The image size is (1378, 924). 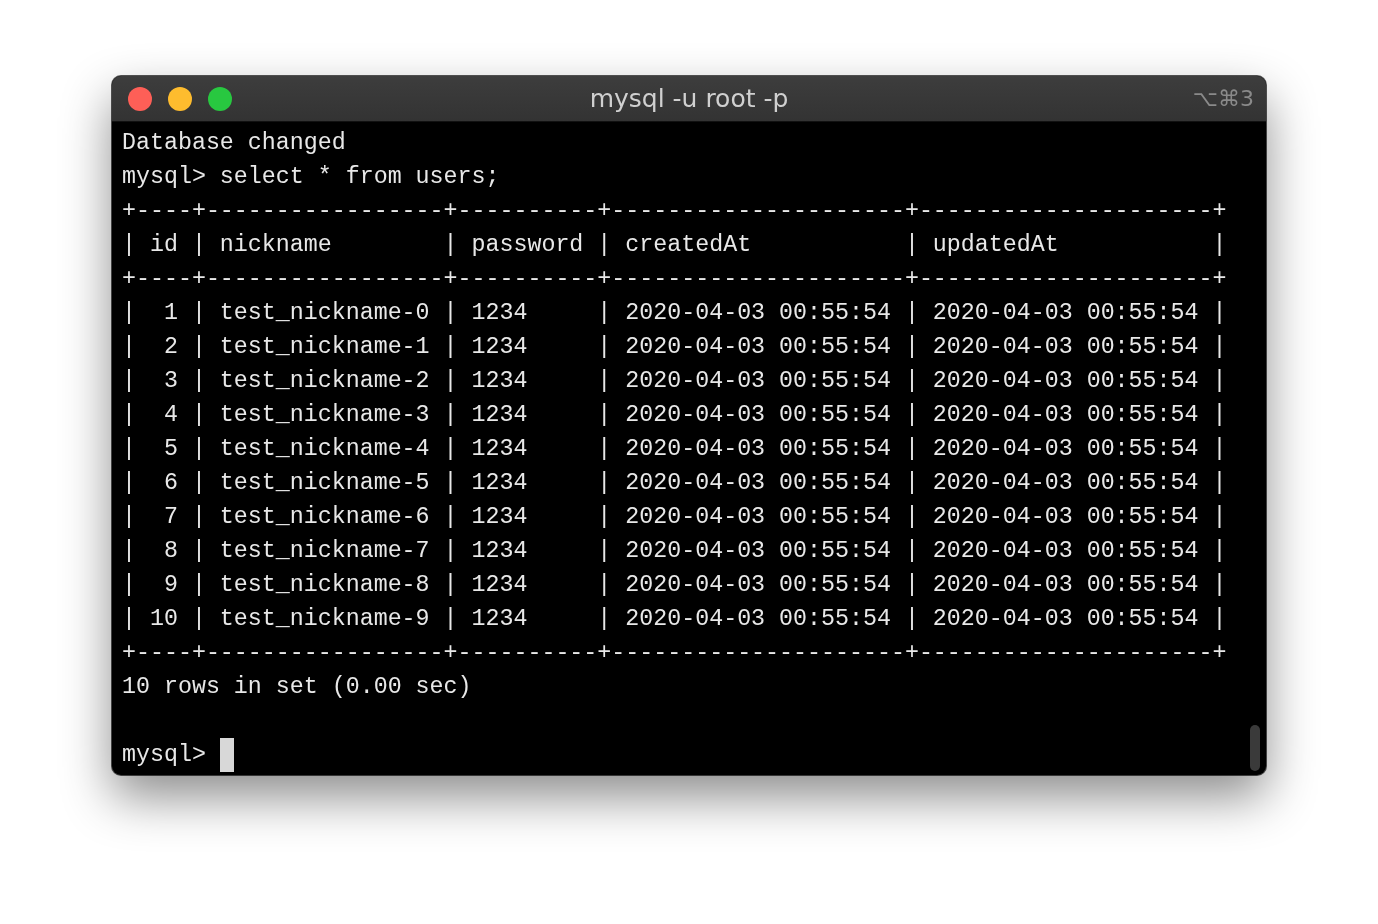 What do you see at coordinates (674, 347) in the screenshot?
I see `terminal-line: | 2 | test_nickname-1 | 1234 | 2020-04-03 00:55:54 | 2020-04-03 00:55:54 |` at bounding box center [674, 347].